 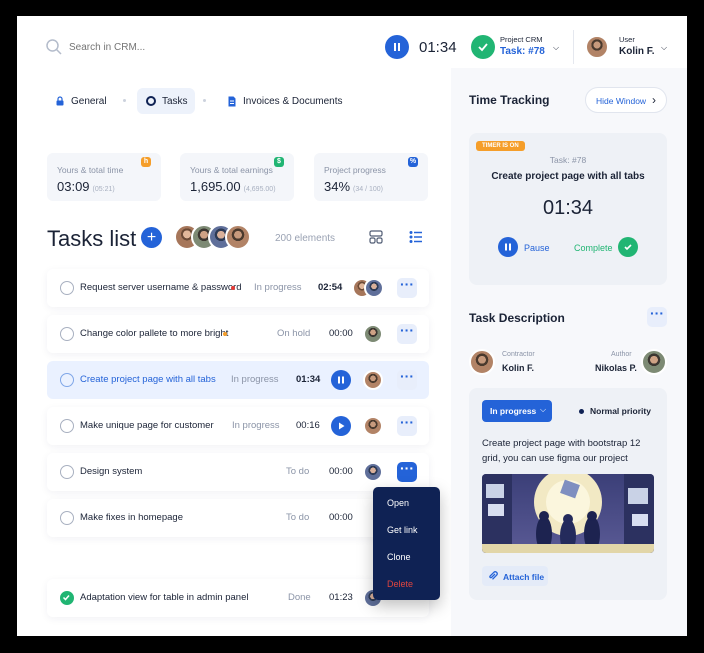 I want to click on author-label: Author, so click(x=621, y=354).